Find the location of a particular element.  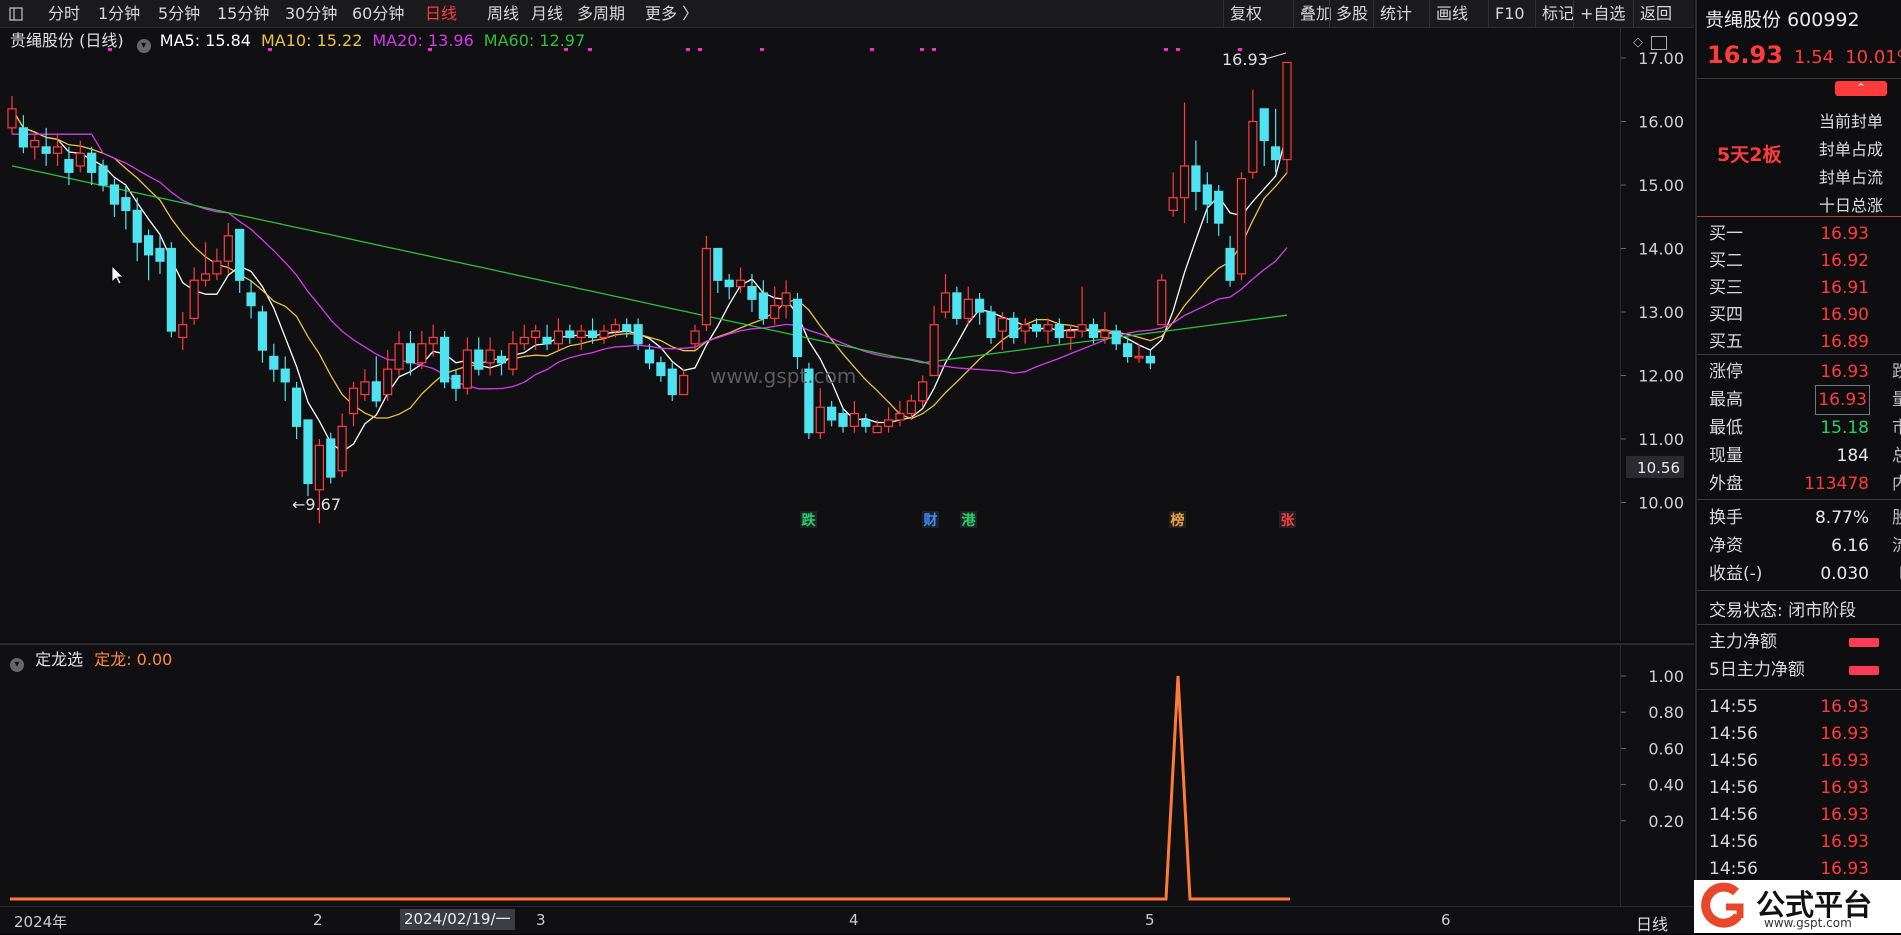

bid-row: 买四 16.90 is located at coordinates (1799, 315).